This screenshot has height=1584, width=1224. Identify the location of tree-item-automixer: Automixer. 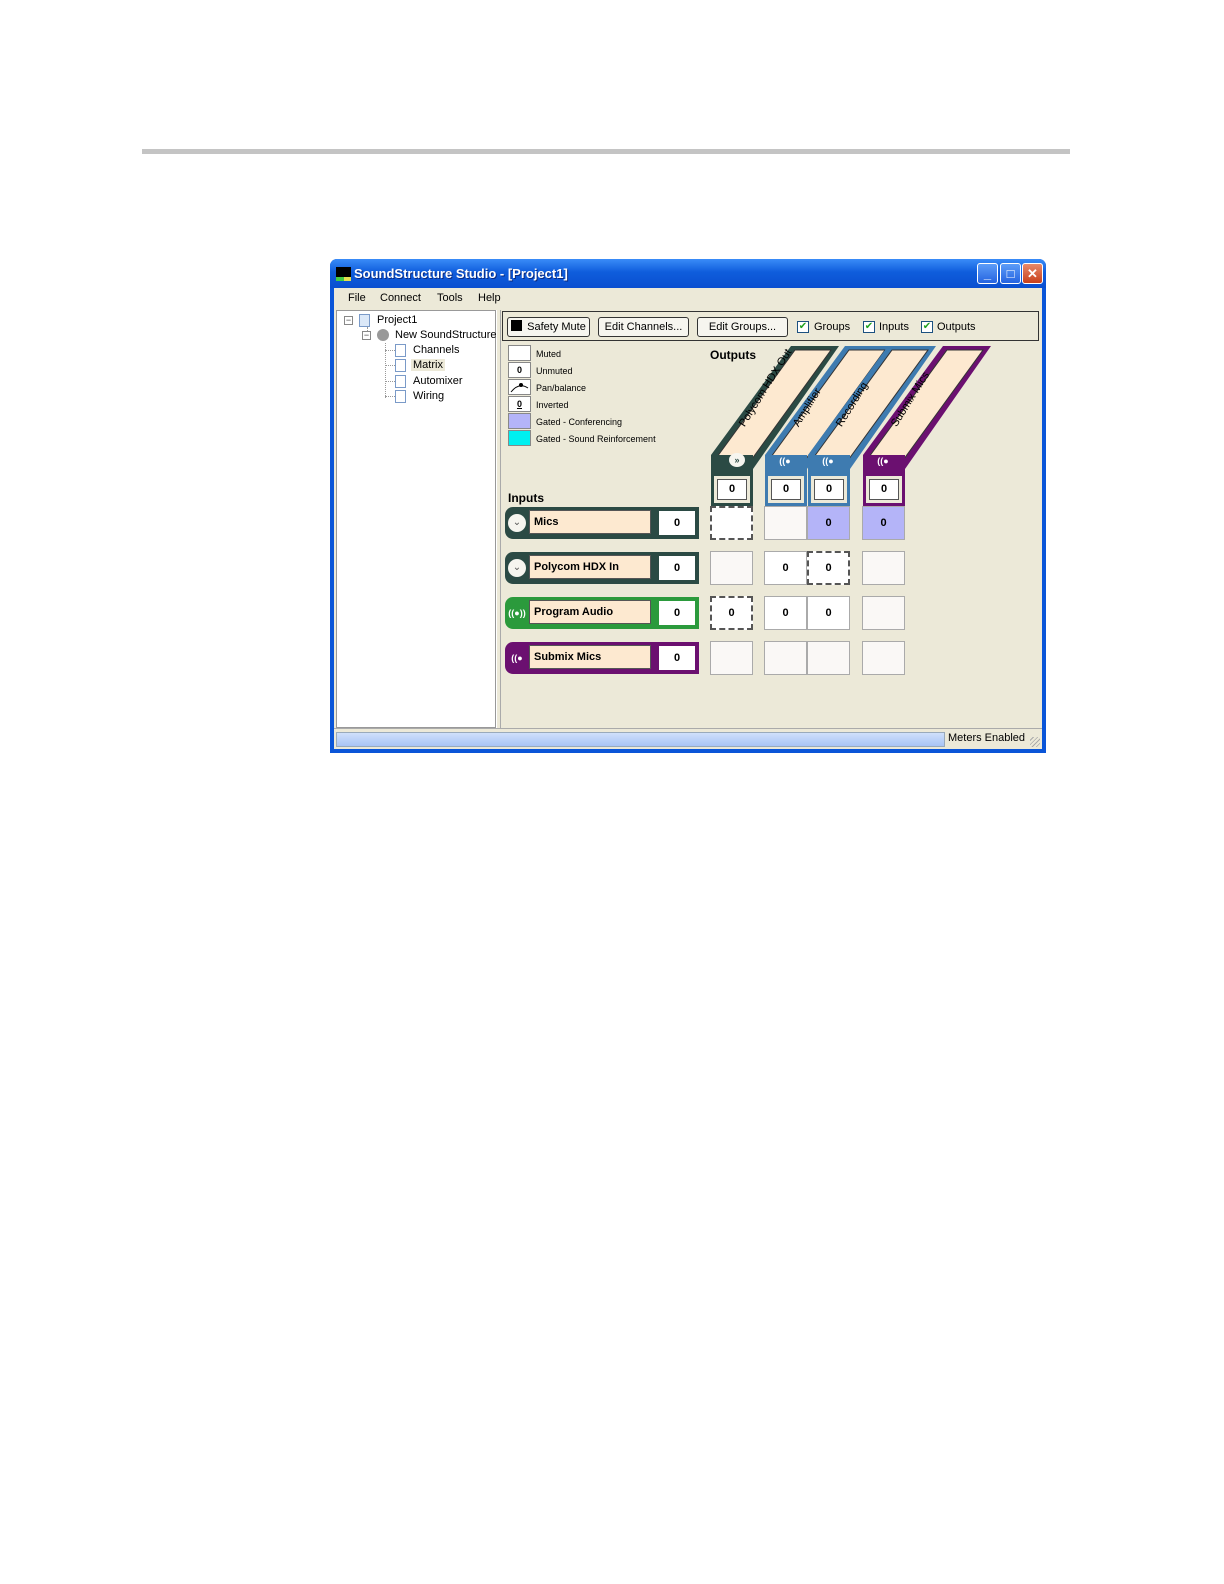
(438, 381).